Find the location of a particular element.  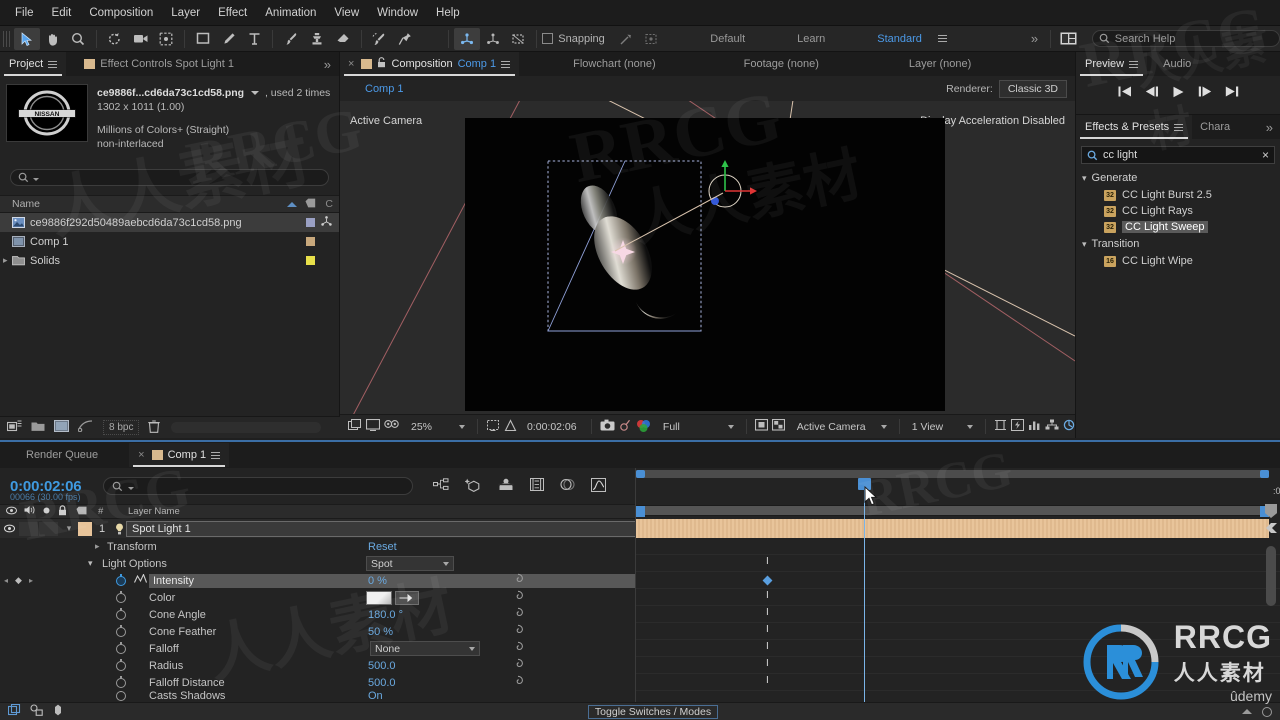

falloff-expression-icon is located at coordinates (518, 648).